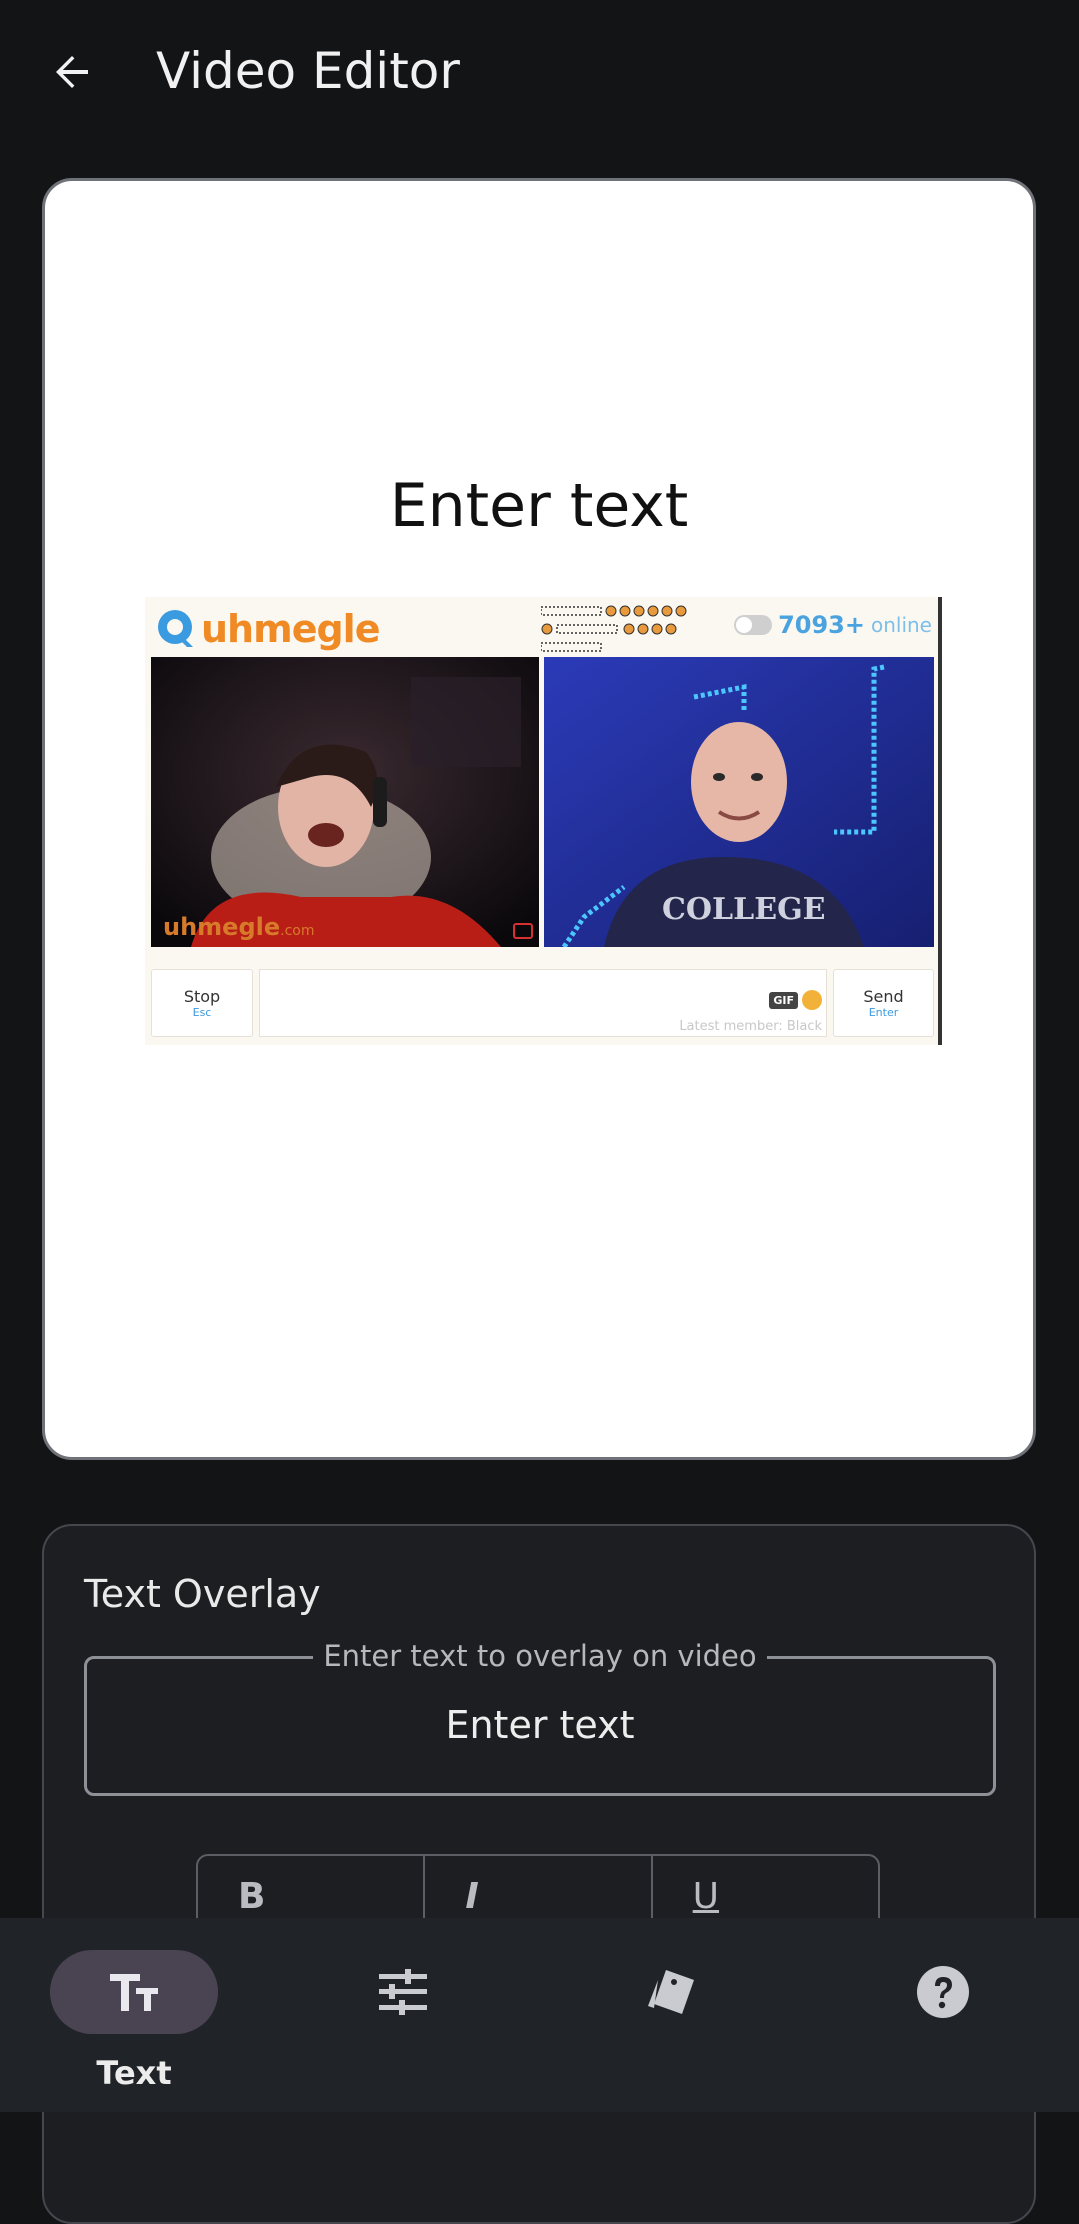 The width and height of the screenshot is (1079, 2224). Describe the element at coordinates (134, 1992) in the screenshot. I see `text-format-icon` at that location.